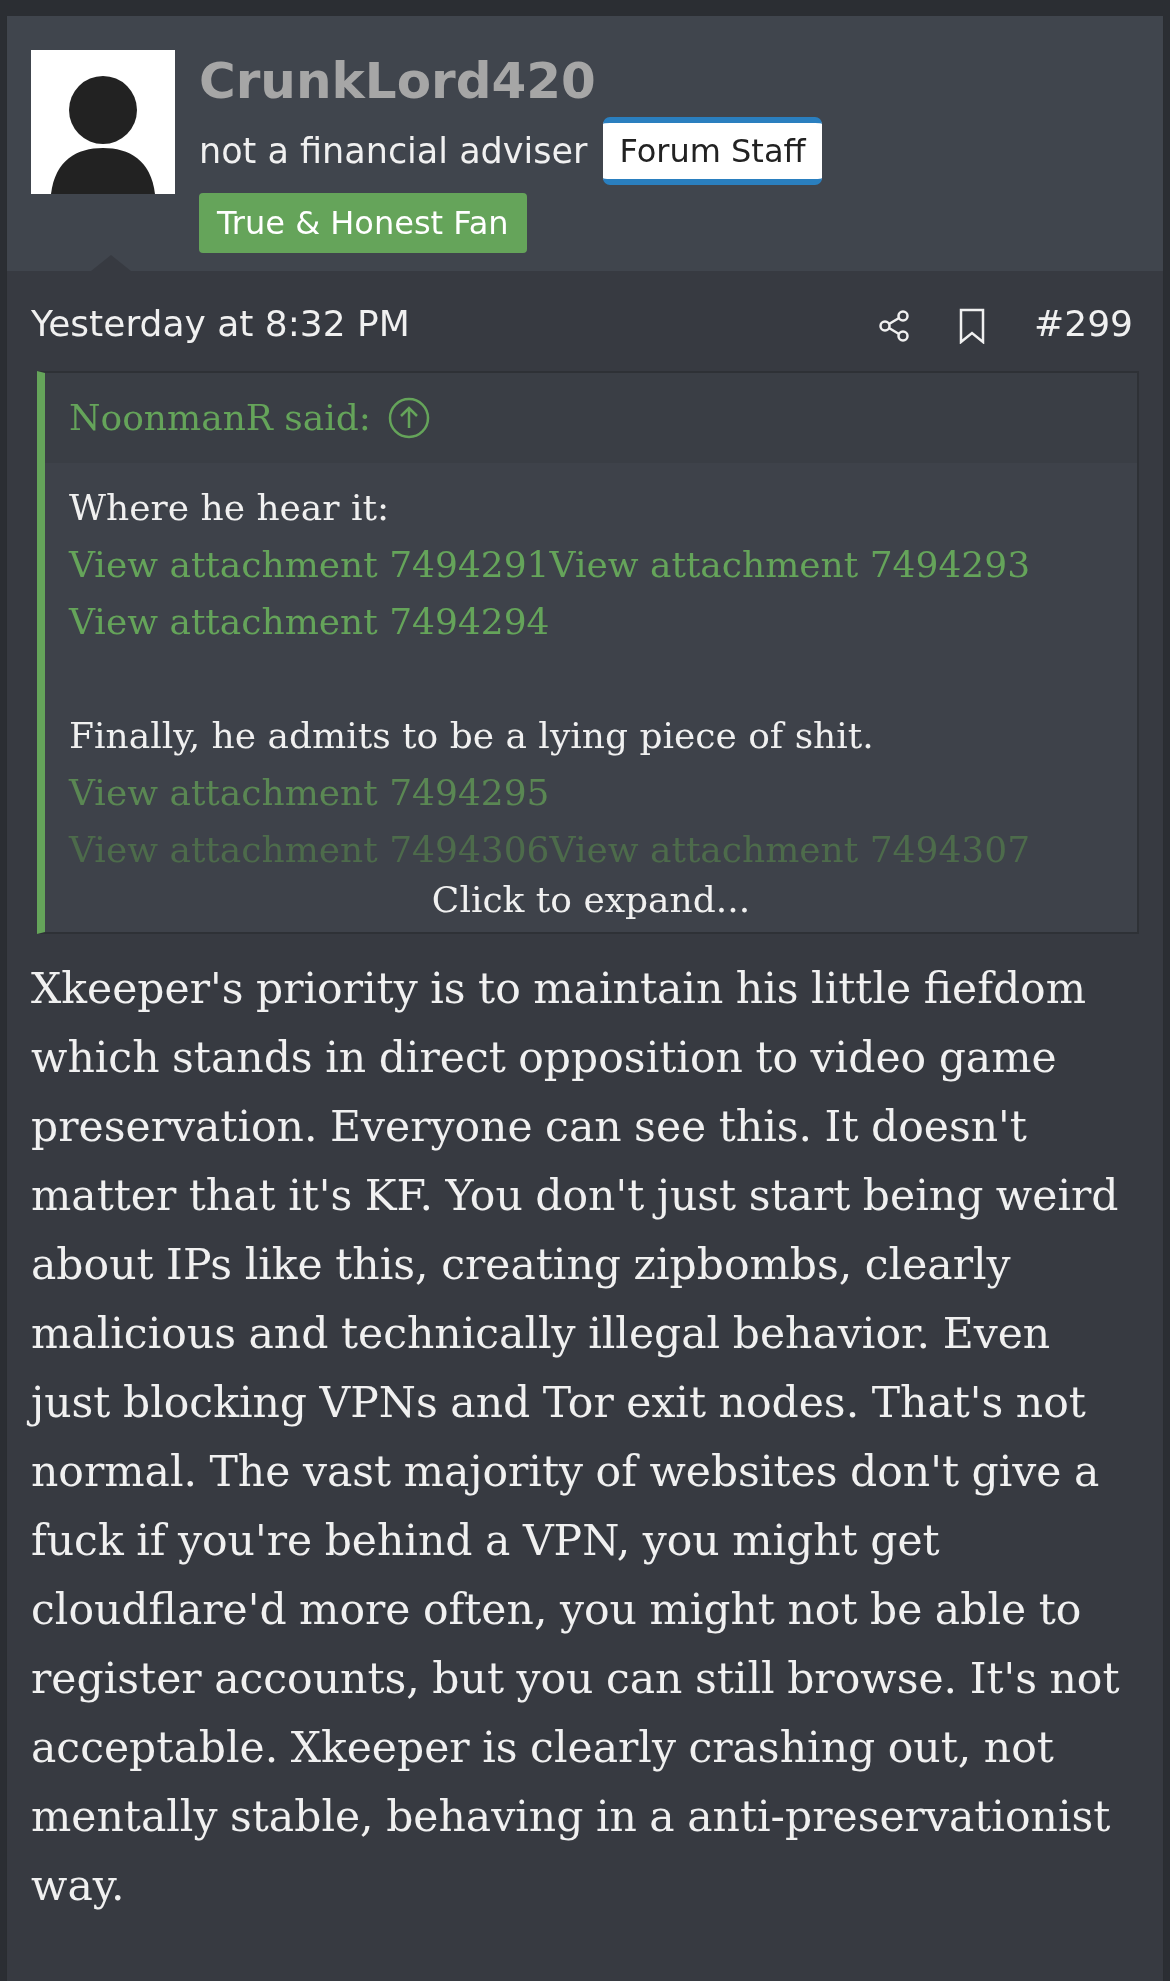 This screenshot has height=1981, width=1170. I want to click on user-banner: Forum Staff, so click(712, 151).